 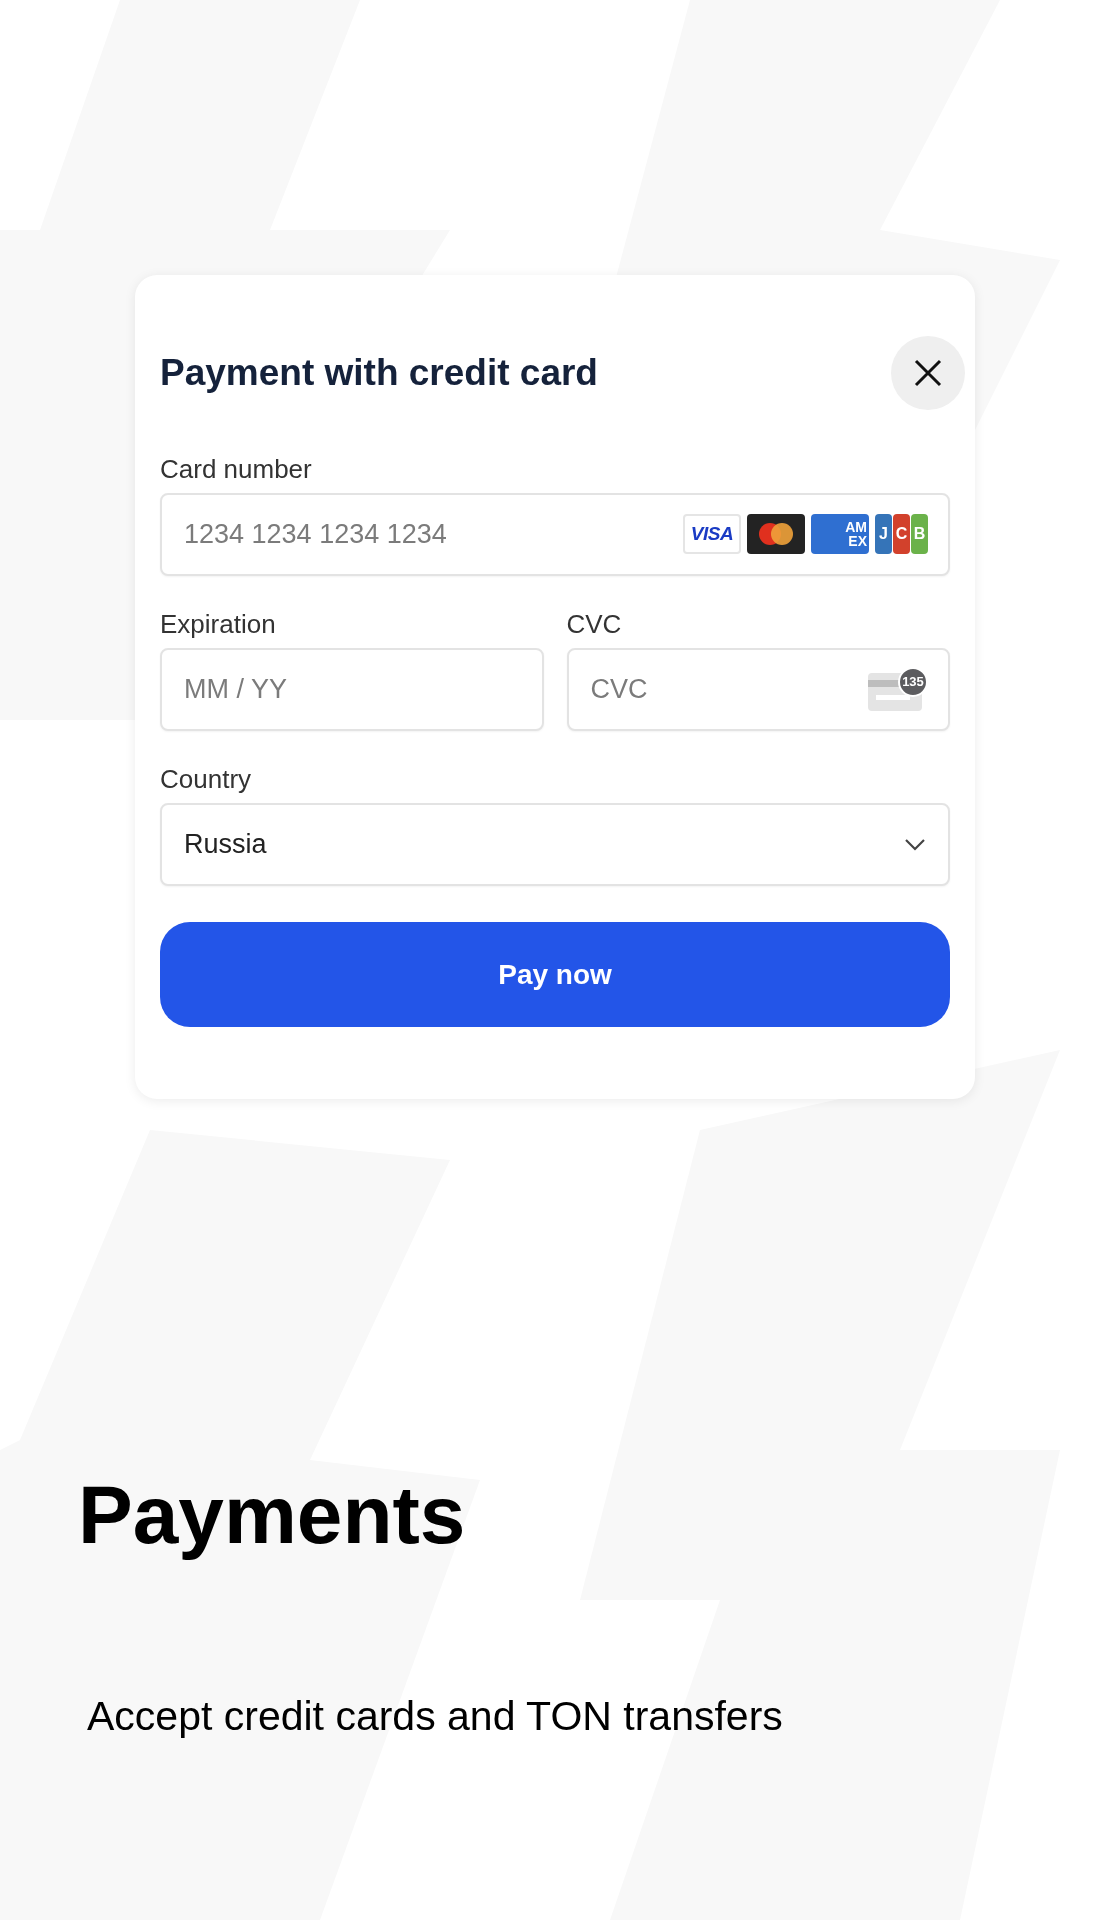 What do you see at coordinates (555, 844) in the screenshot?
I see `country-select: Russia` at bounding box center [555, 844].